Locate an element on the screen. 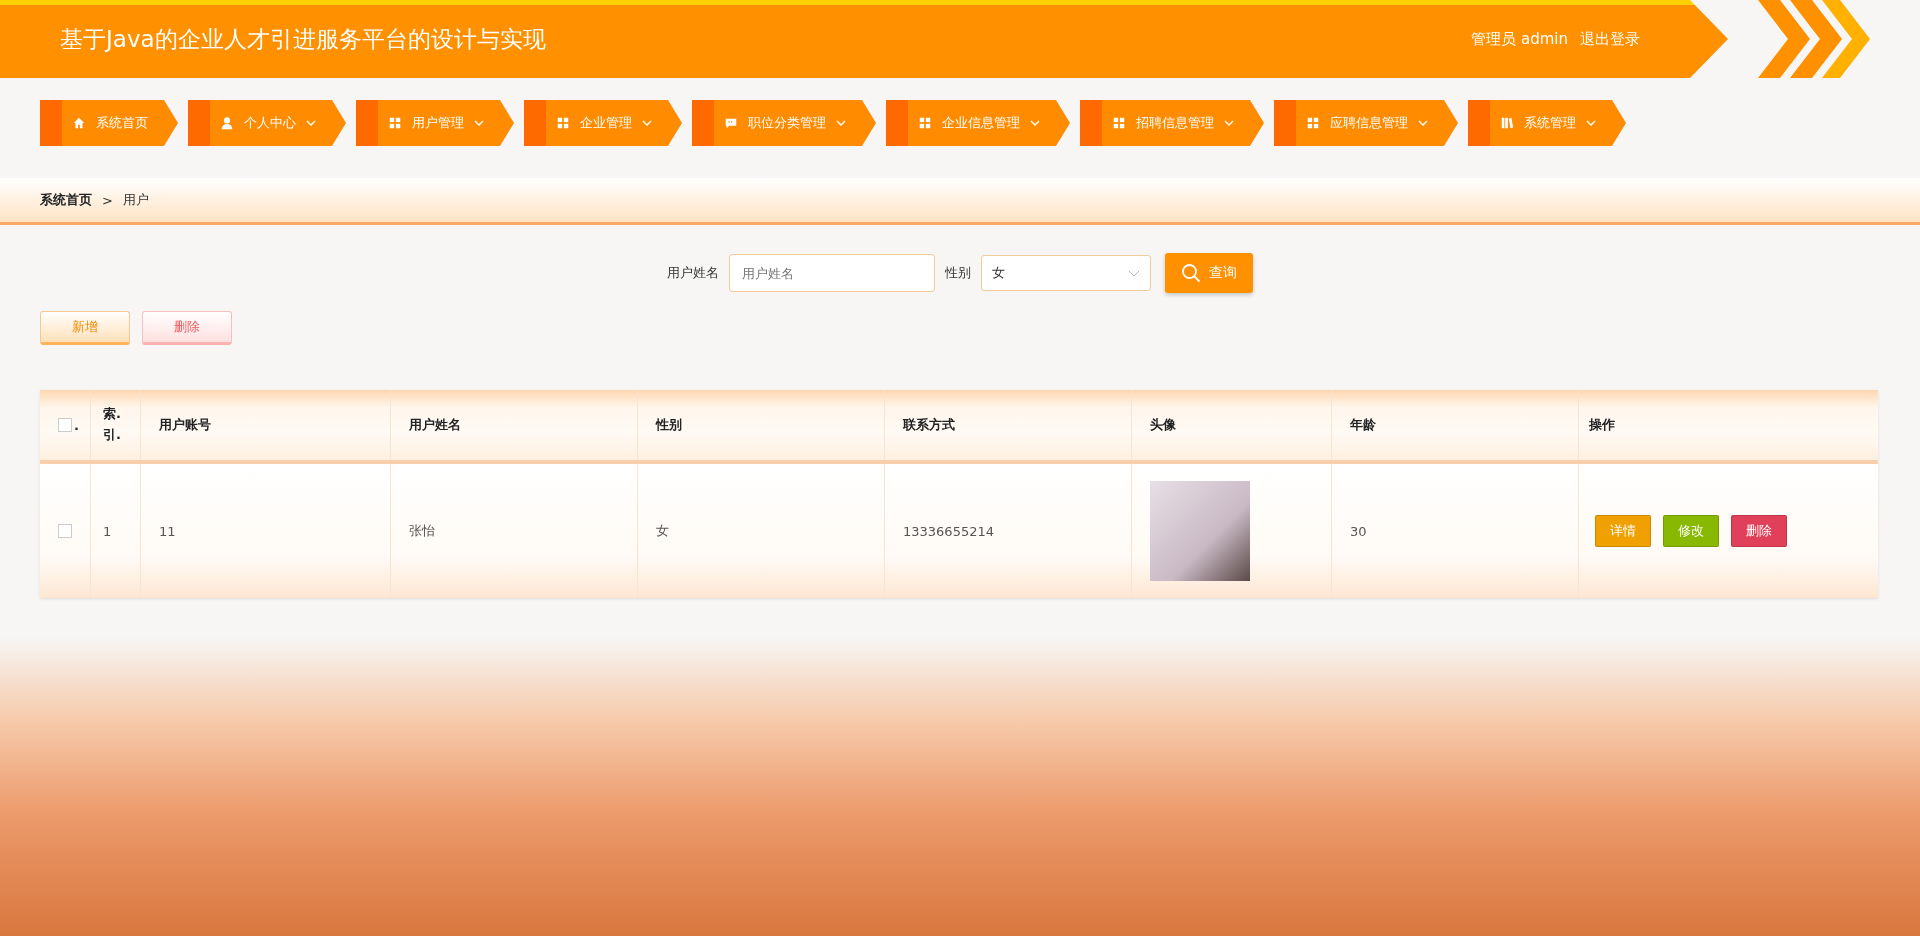 The image size is (1920, 936). site-title: 基于Java的企业人才引进服务平台的设计与实现 is located at coordinates (303, 39).